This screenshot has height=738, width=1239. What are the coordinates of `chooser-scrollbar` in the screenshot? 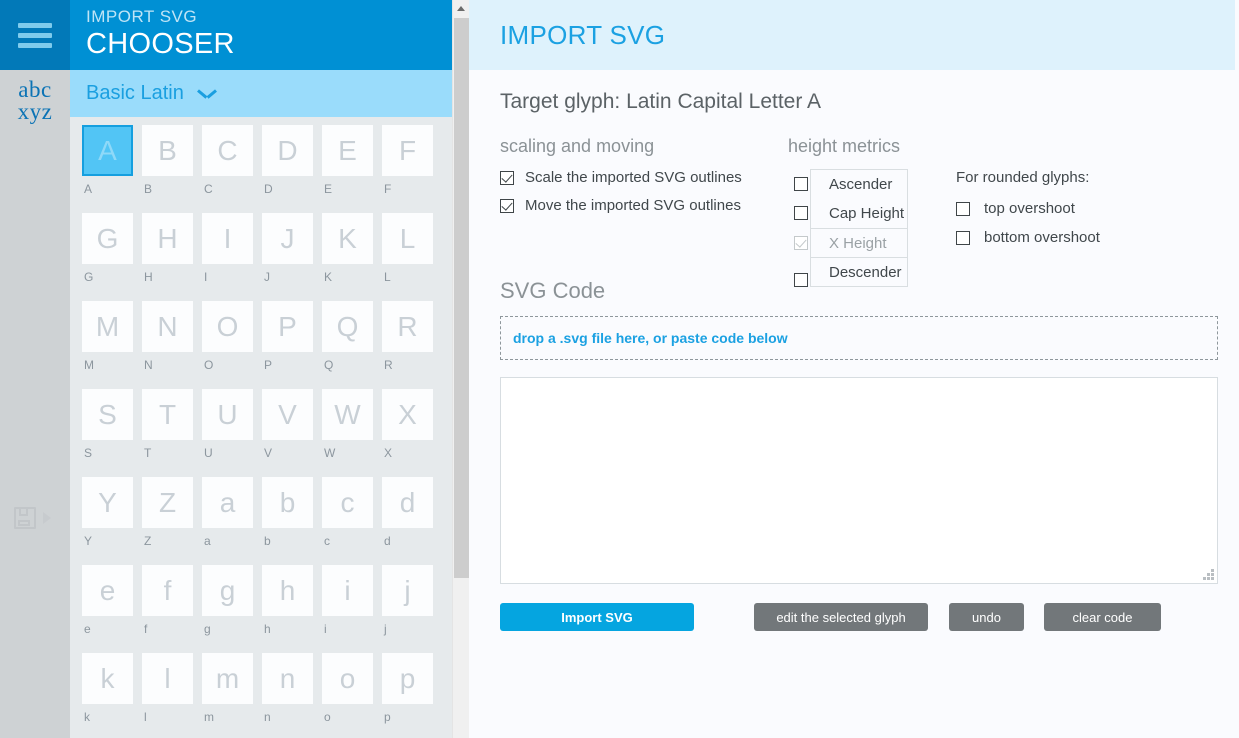 It's located at (460, 369).